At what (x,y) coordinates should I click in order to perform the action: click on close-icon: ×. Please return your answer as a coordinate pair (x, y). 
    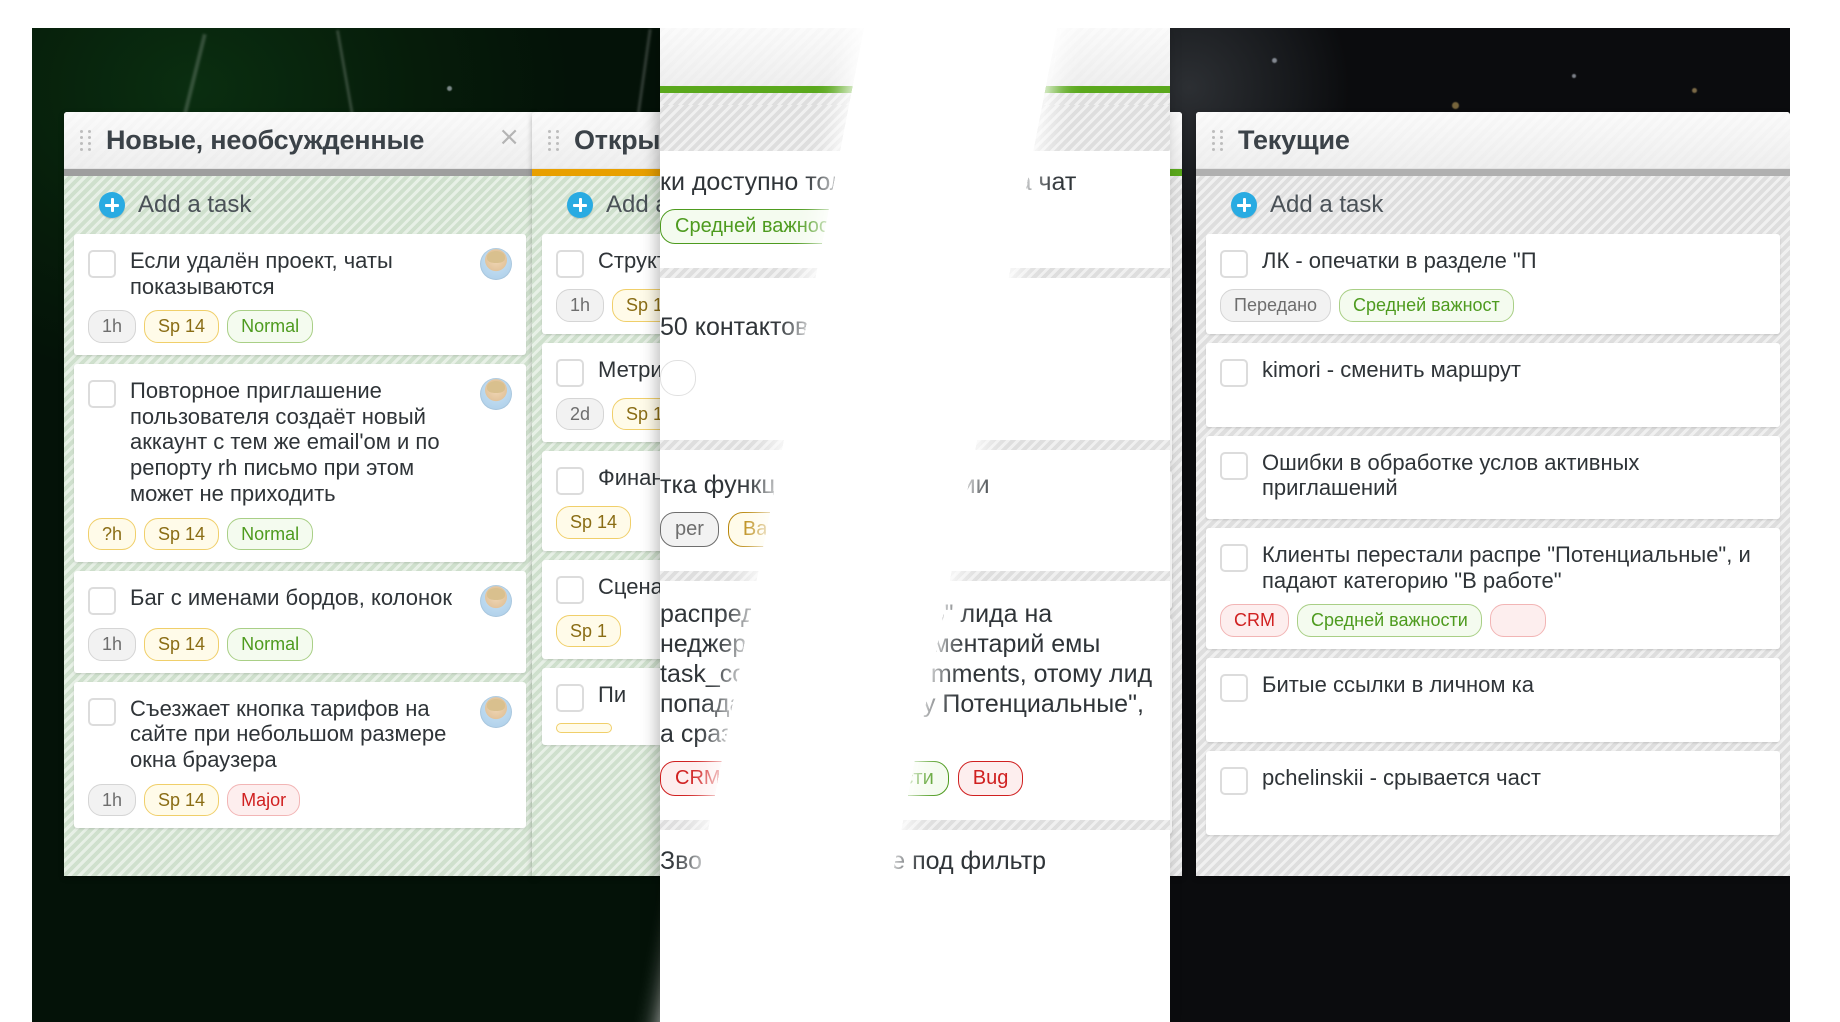
    Looking at the image, I should click on (509, 137).